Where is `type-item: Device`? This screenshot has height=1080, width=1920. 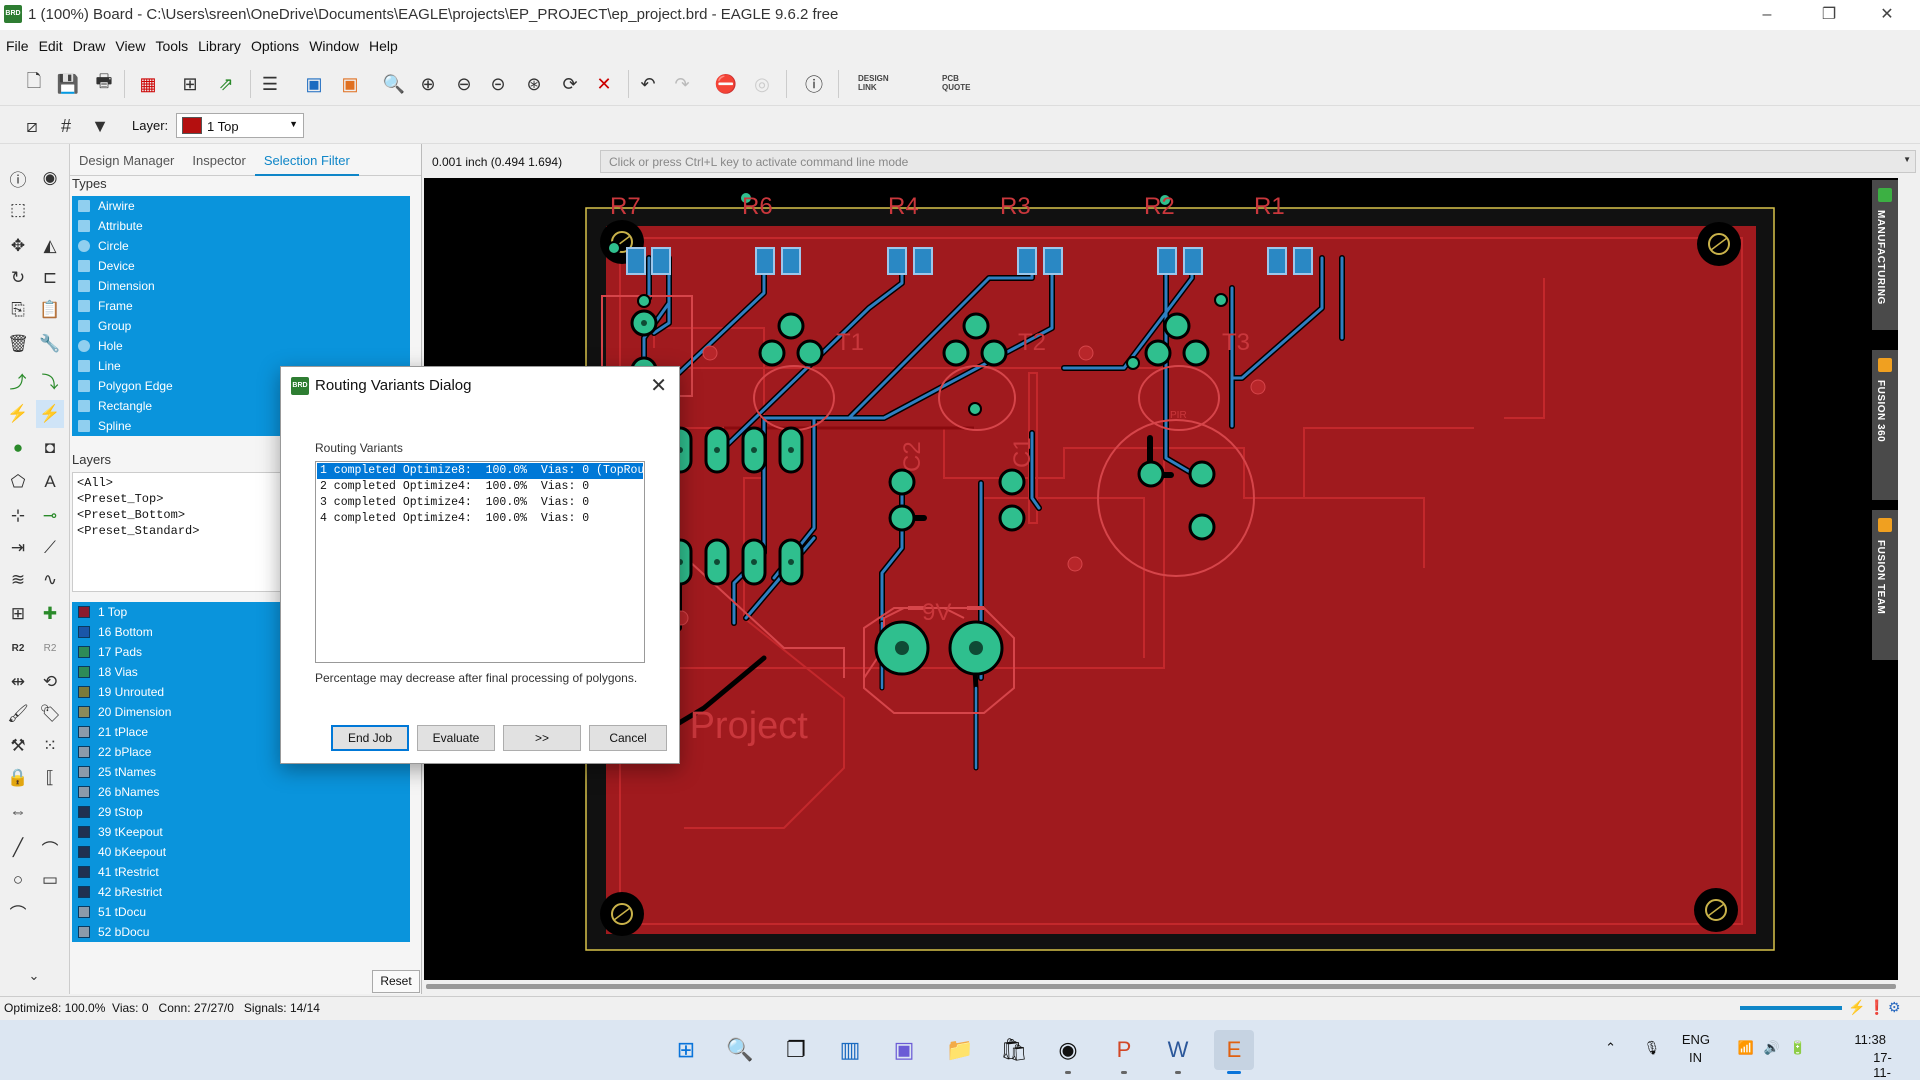
type-item: Device is located at coordinates (241, 266).